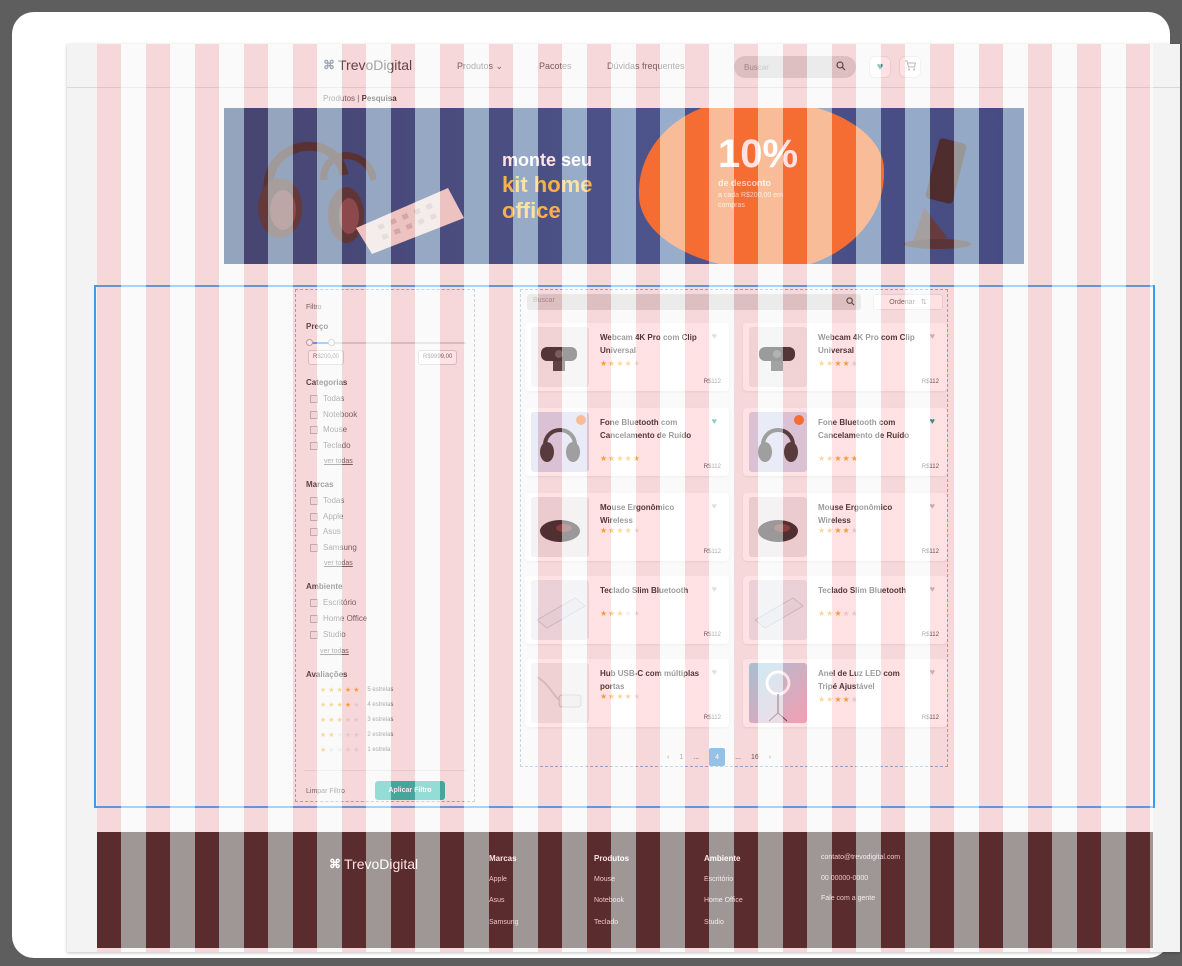  What do you see at coordinates (717, 757) in the screenshot?
I see `pagination-current: 4` at bounding box center [717, 757].